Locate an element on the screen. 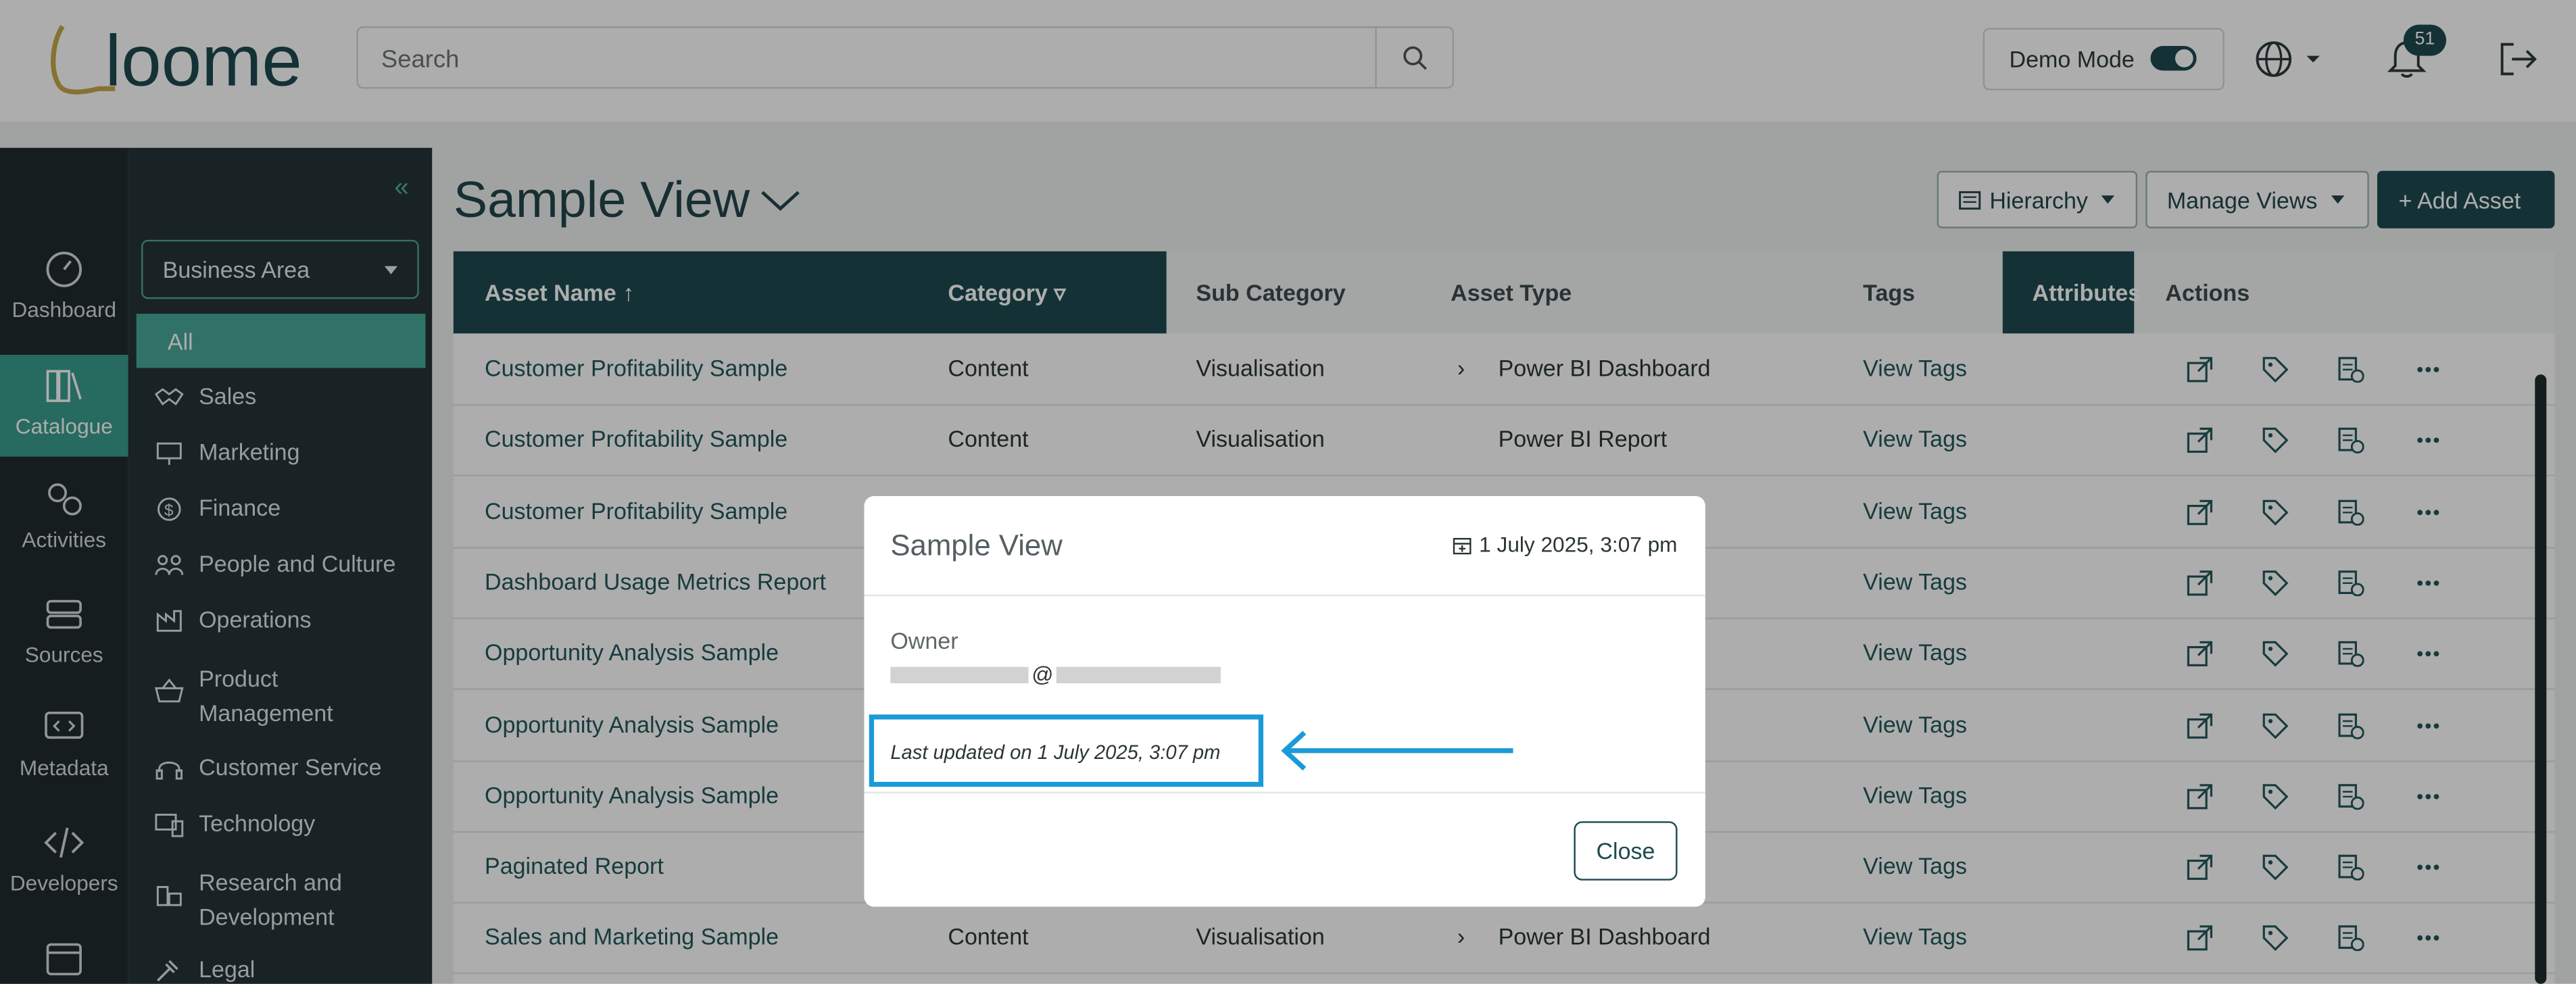  owner-email-redacted: @ is located at coordinates (1055, 675).